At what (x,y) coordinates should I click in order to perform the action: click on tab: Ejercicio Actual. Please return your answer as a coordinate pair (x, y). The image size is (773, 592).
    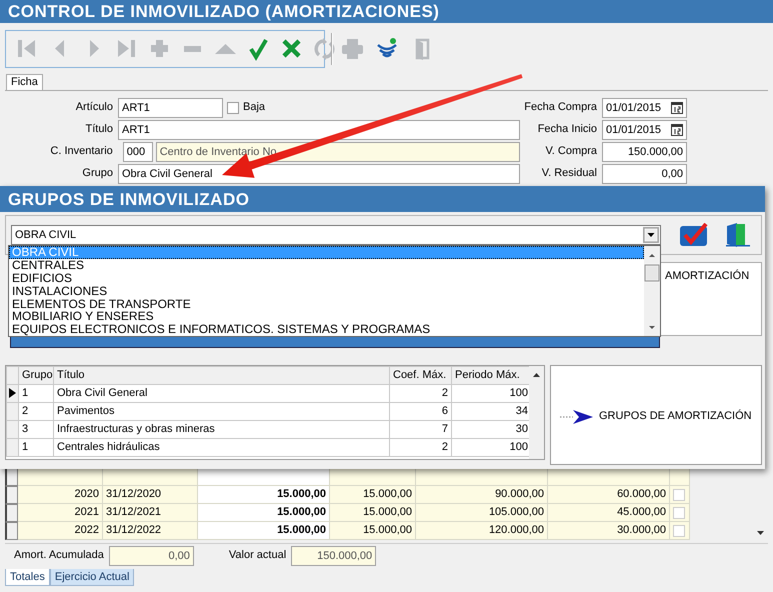
    Looking at the image, I should click on (92, 577).